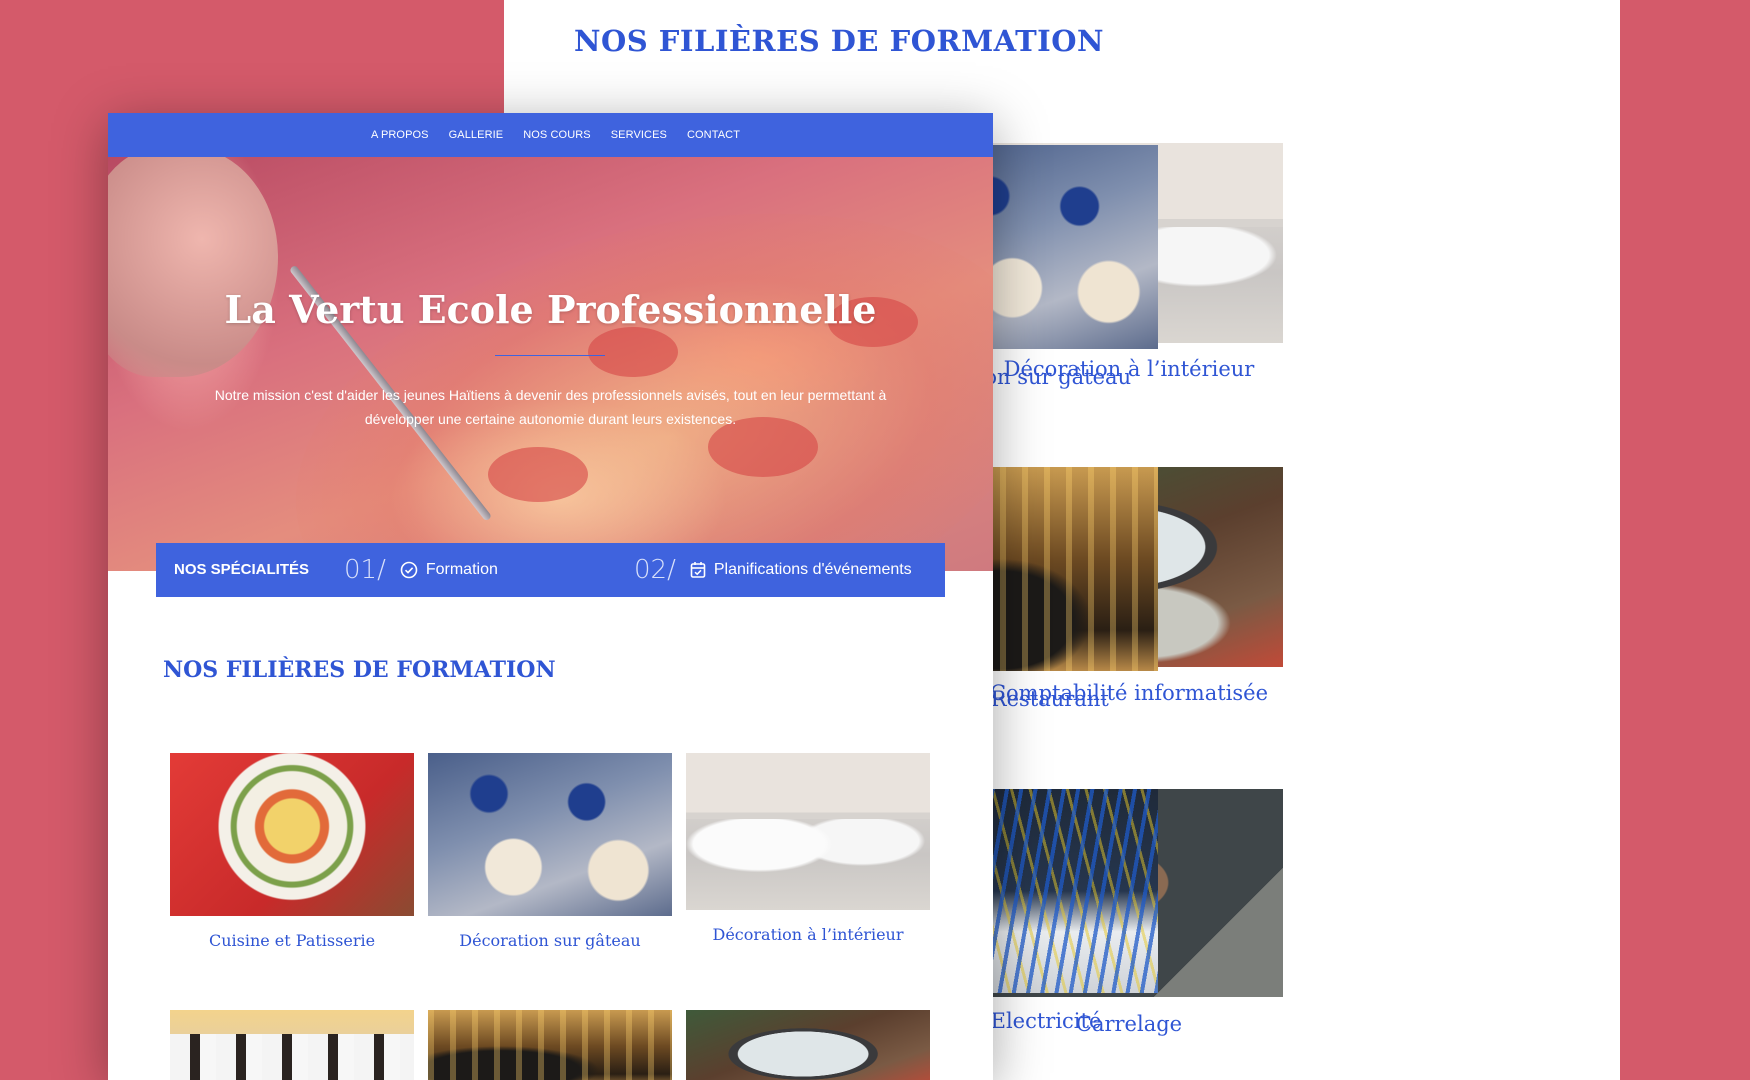 Image resolution: width=1750 pixels, height=1080 pixels. I want to click on course-card-chefs, so click(292, 1045).